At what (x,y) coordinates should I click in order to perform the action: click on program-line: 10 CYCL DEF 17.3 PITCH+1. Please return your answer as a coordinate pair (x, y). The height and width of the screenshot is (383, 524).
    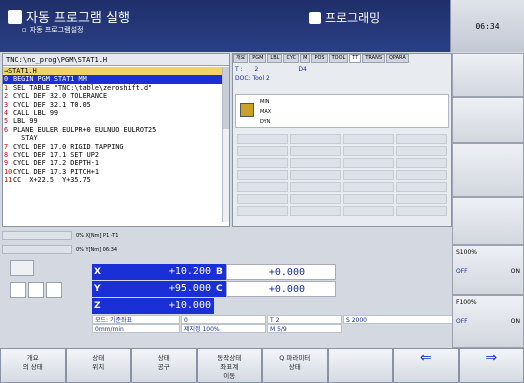
    Looking at the image, I should click on (113, 172).